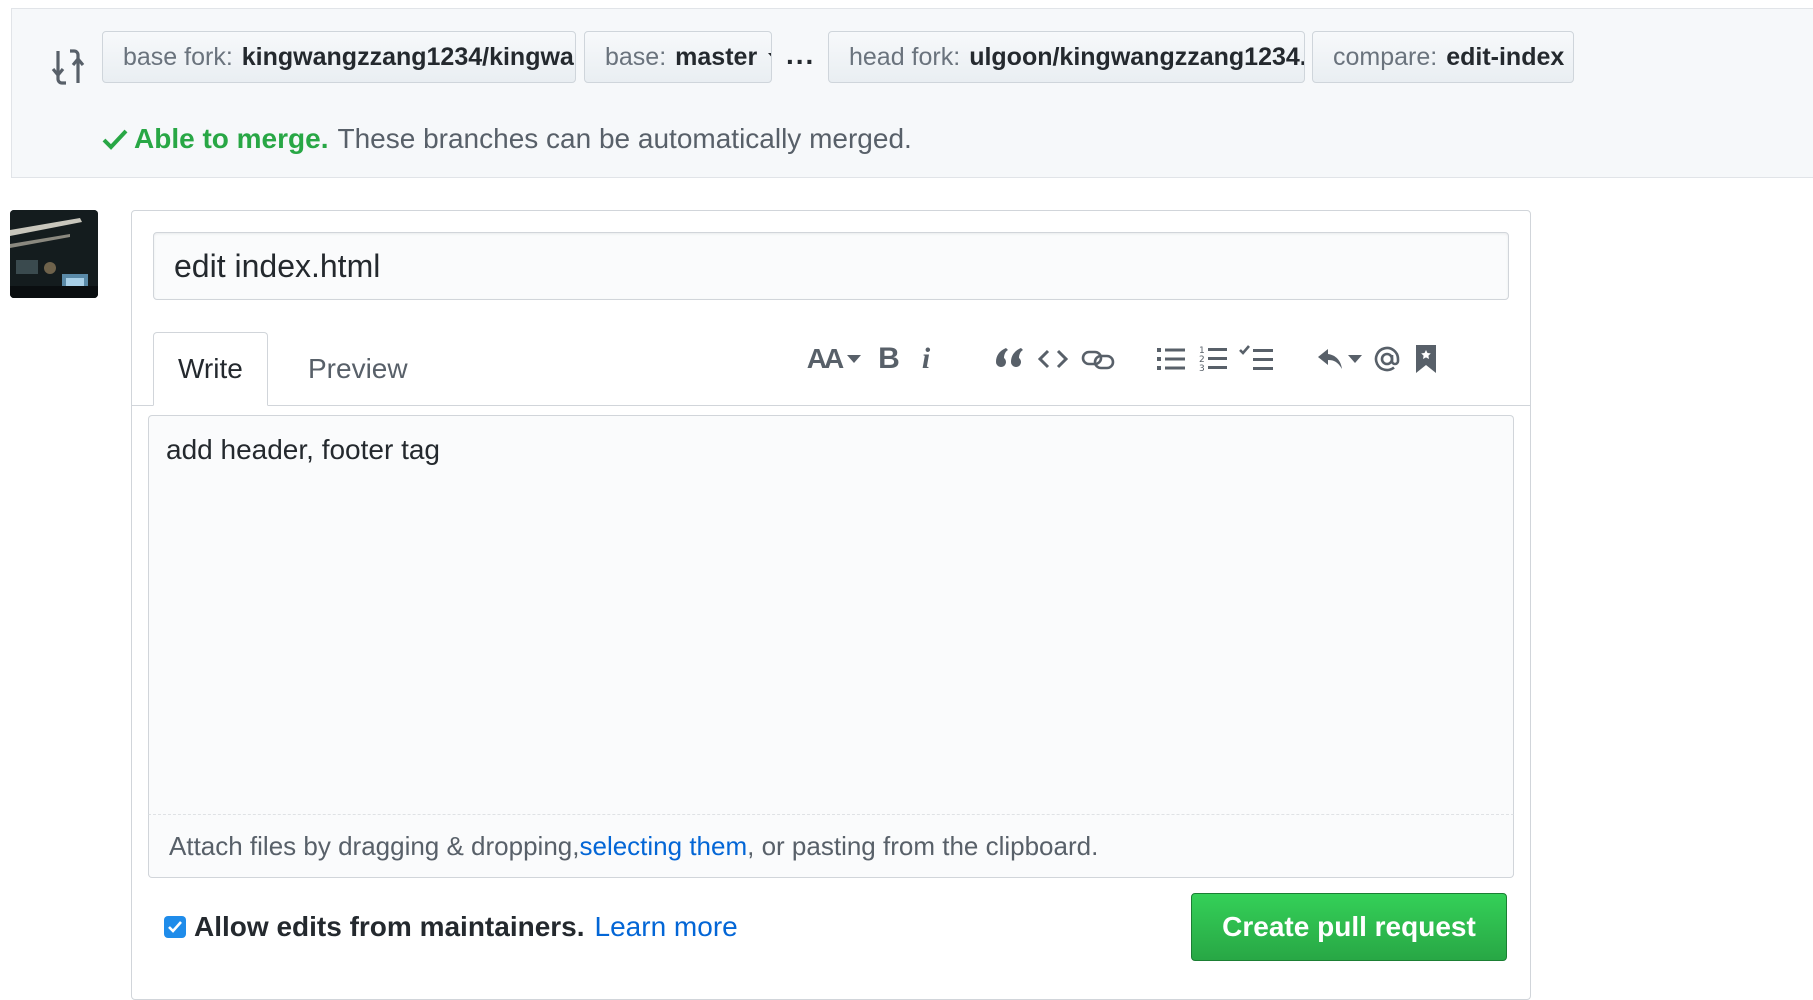 This screenshot has width=1813, height=1000. Describe the element at coordinates (905, 56) in the screenshot. I see `head-fork-label: head fork:` at that location.